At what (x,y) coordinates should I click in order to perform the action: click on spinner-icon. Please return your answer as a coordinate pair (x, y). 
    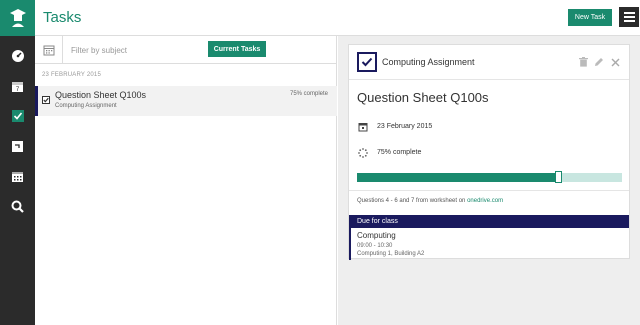
    Looking at the image, I should click on (363, 153).